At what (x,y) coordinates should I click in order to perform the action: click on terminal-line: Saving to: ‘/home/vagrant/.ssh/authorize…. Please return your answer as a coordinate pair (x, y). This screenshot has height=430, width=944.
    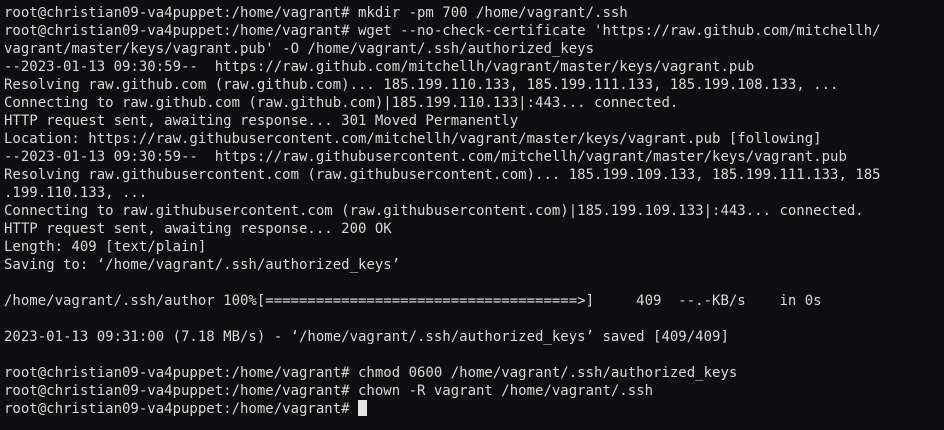
    Looking at the image, I should click on (202, 265).